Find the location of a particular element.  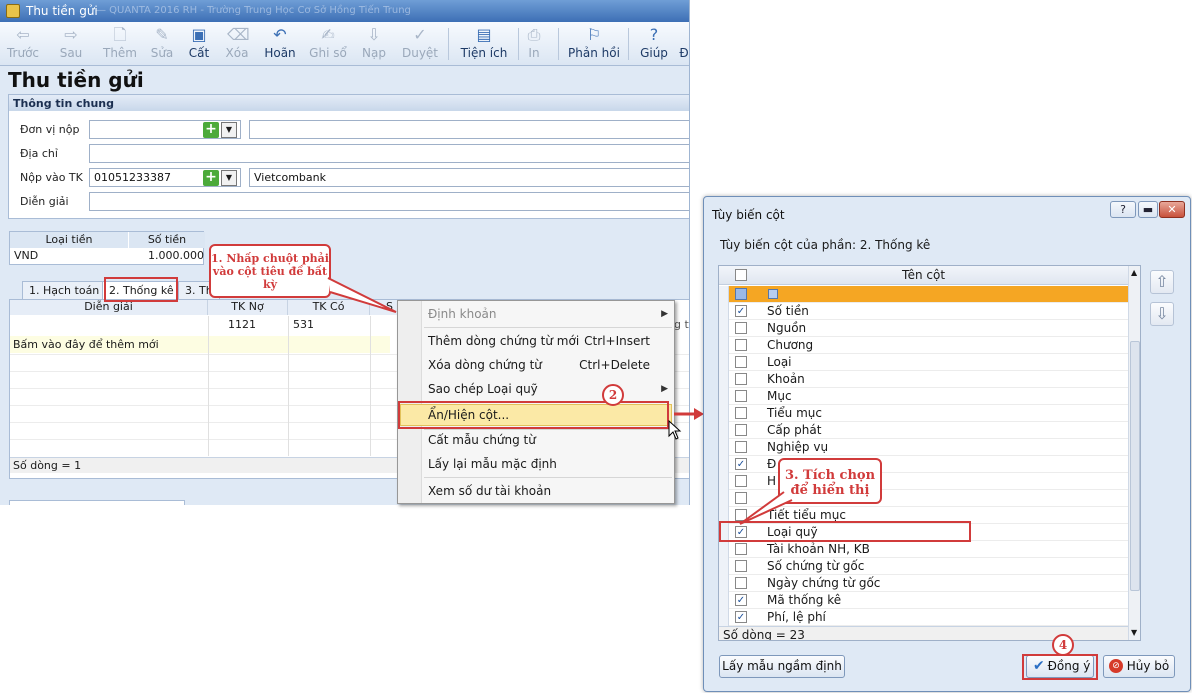

column-name: Nguồn is located at coordinates (787, 328).